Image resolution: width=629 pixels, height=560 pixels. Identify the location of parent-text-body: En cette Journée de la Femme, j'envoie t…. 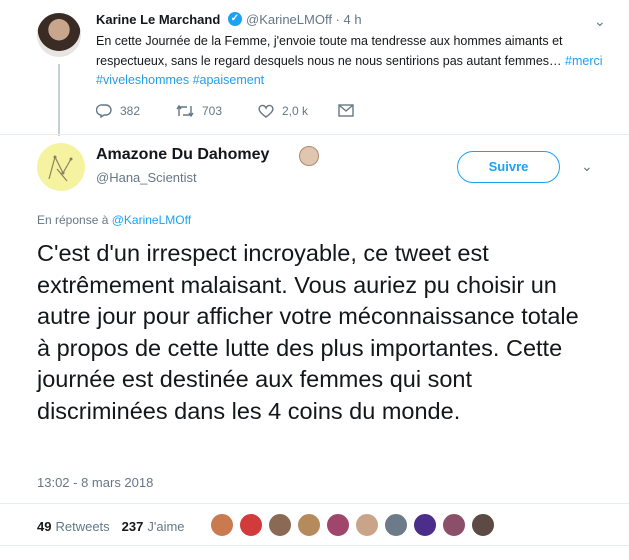
(329, 51).